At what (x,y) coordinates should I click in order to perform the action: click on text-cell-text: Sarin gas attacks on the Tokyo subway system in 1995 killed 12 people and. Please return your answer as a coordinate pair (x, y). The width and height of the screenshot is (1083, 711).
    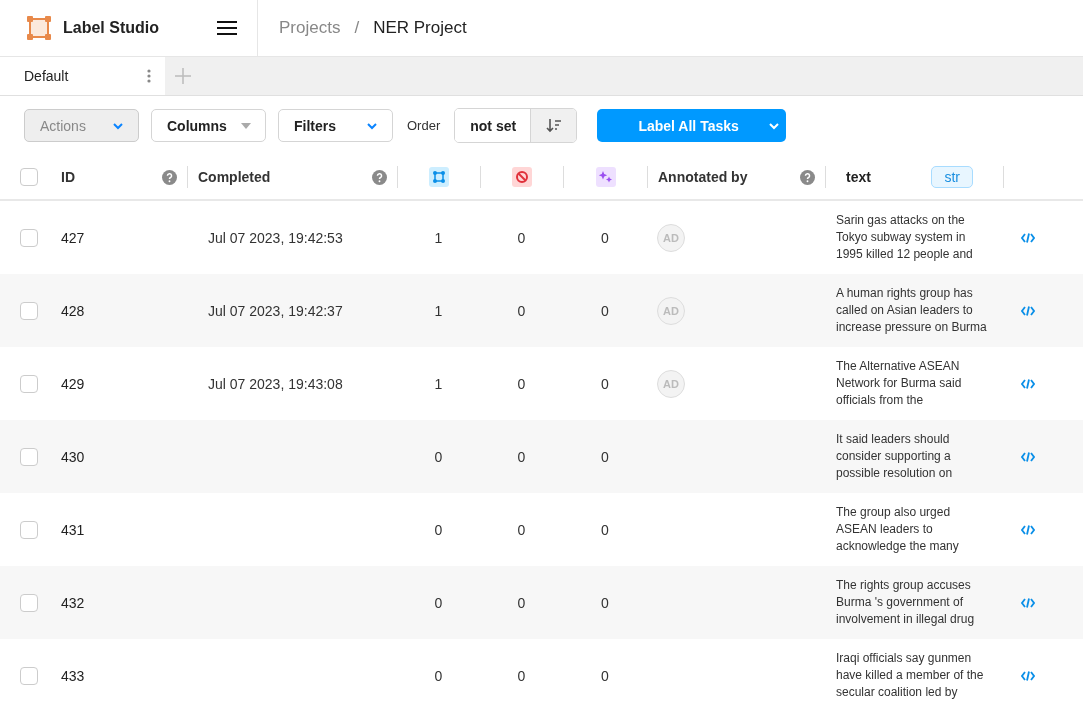
    Looking at the image, I should click on (904, 237).